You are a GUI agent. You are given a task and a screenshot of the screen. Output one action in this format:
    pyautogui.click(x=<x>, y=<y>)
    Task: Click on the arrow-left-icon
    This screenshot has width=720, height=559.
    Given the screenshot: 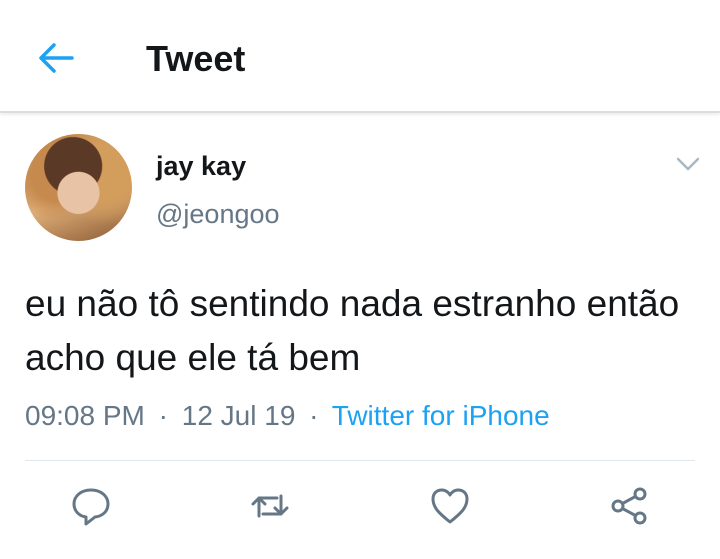 What is the action you would take?
    pyautogui.click(x=56, y=58)
    